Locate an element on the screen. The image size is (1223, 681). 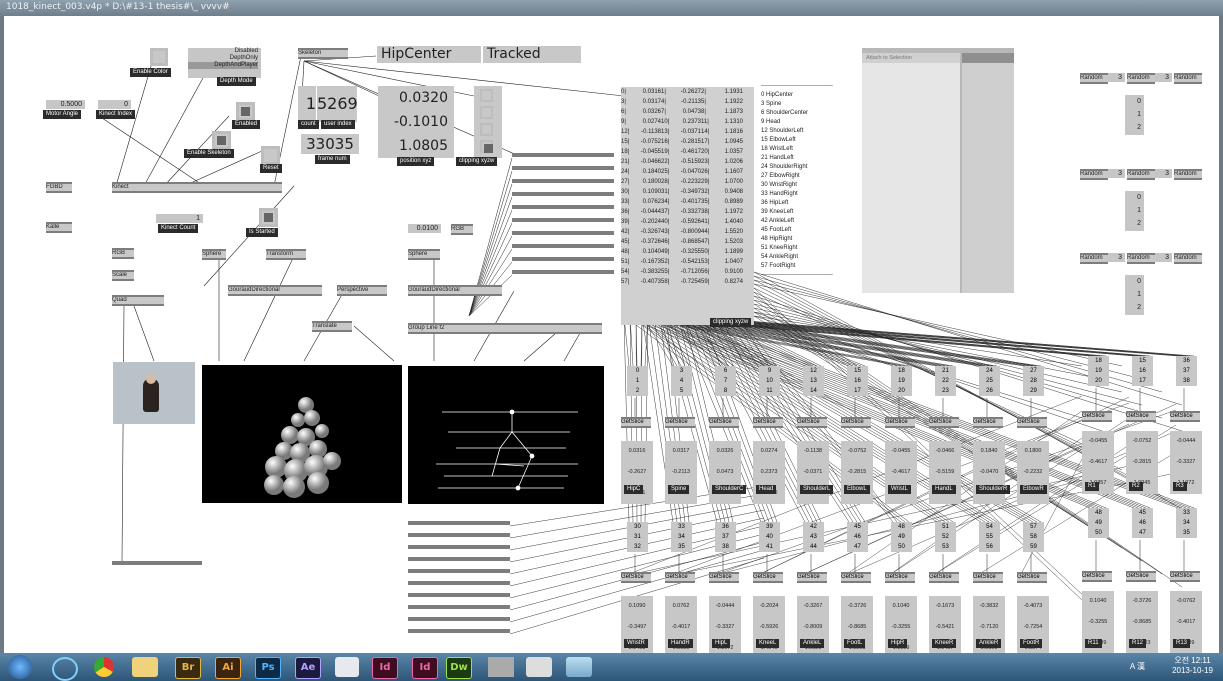
inspector-panel: Attach to Selection is located at coordinates (938, 170).